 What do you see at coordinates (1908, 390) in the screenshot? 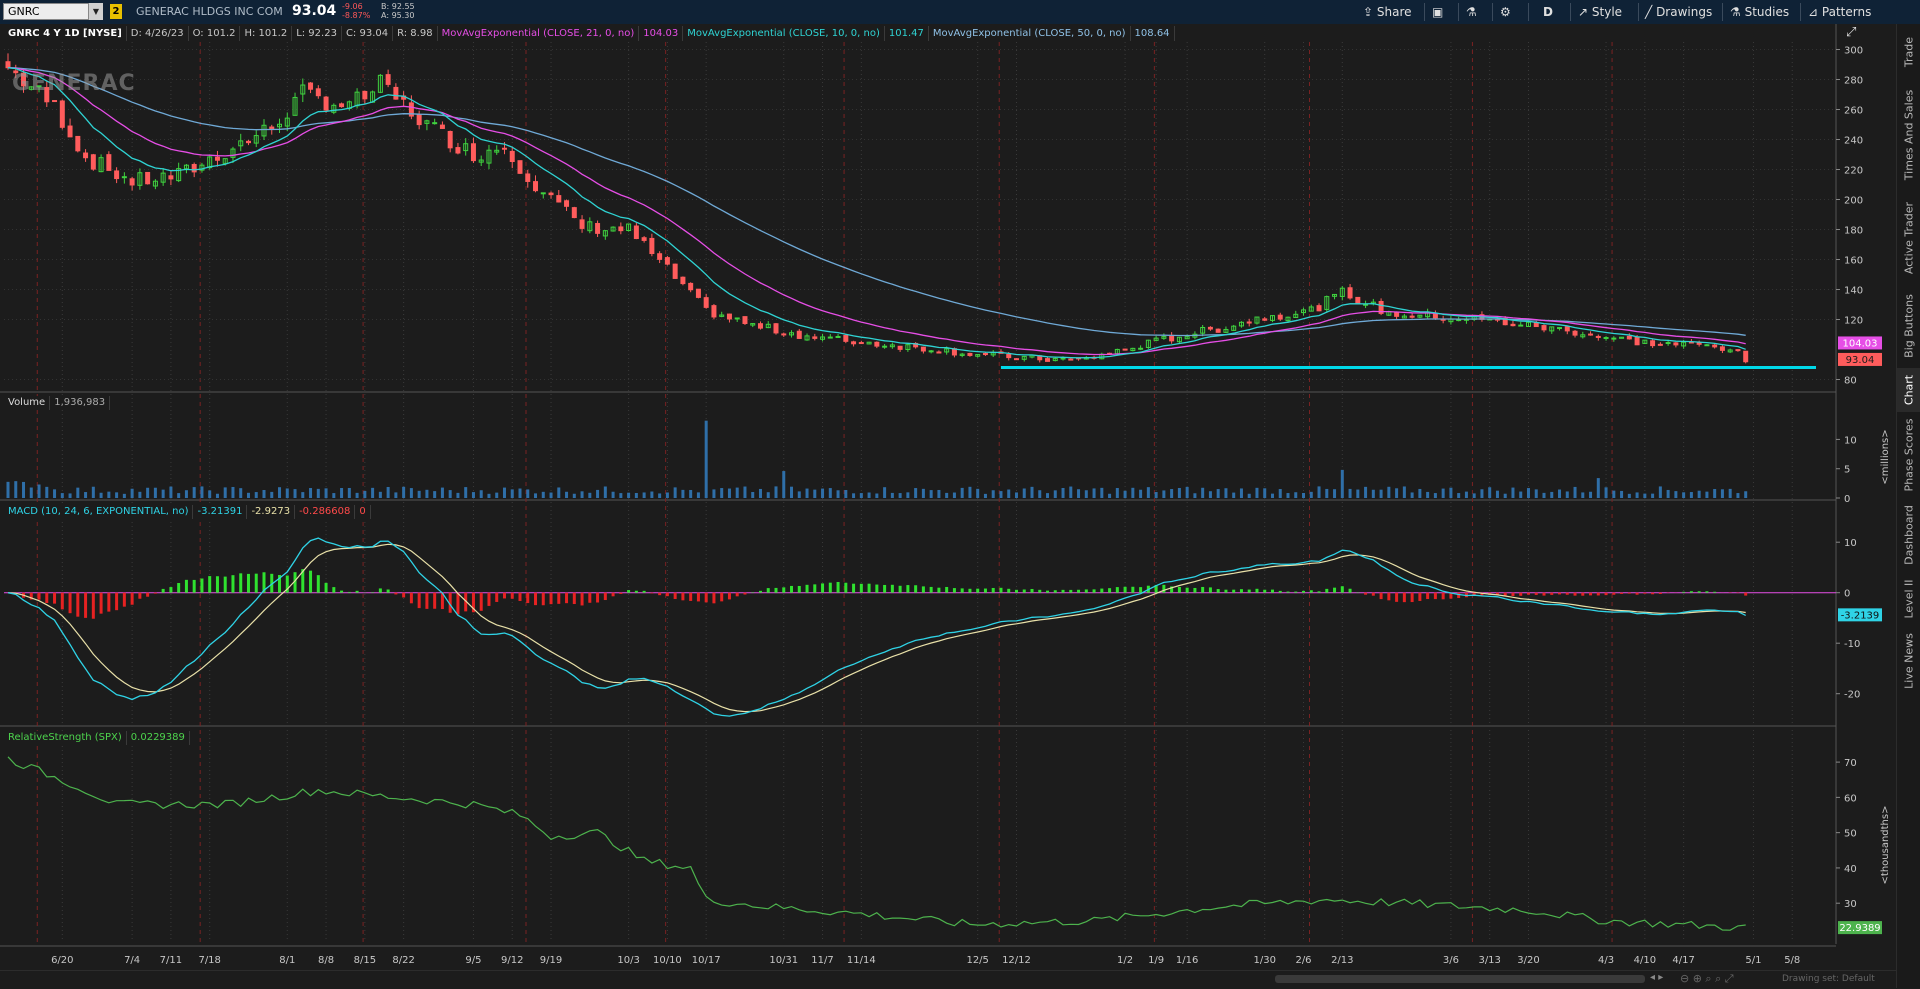
I see `tab-chart: Chart` at bounding box center [1908, 390].